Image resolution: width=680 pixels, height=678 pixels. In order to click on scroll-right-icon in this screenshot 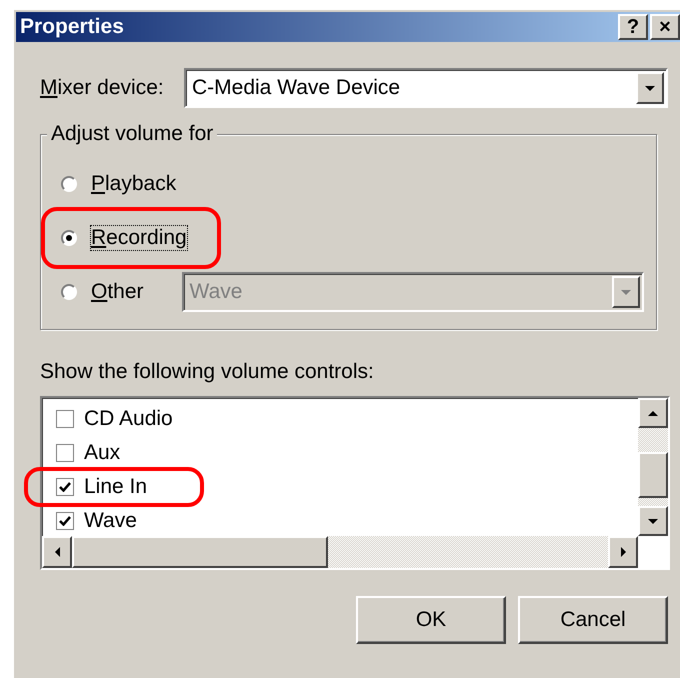, I will do `click(623, 552)`.